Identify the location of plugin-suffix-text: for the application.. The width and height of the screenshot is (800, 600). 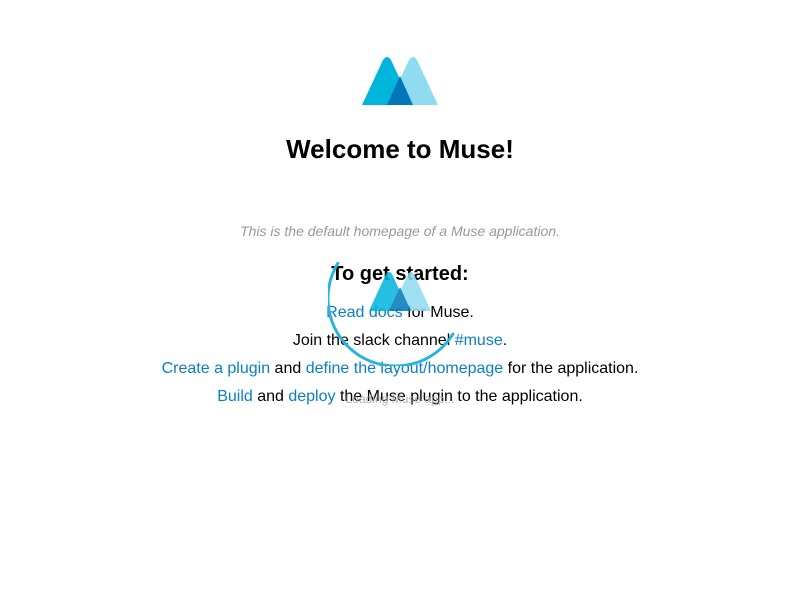
(571, 368).